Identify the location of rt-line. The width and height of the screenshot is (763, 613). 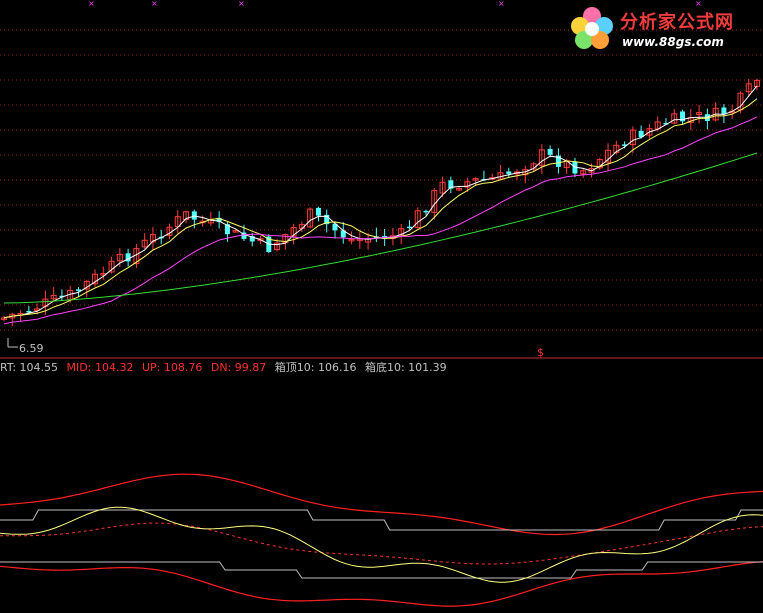
(381, 544).